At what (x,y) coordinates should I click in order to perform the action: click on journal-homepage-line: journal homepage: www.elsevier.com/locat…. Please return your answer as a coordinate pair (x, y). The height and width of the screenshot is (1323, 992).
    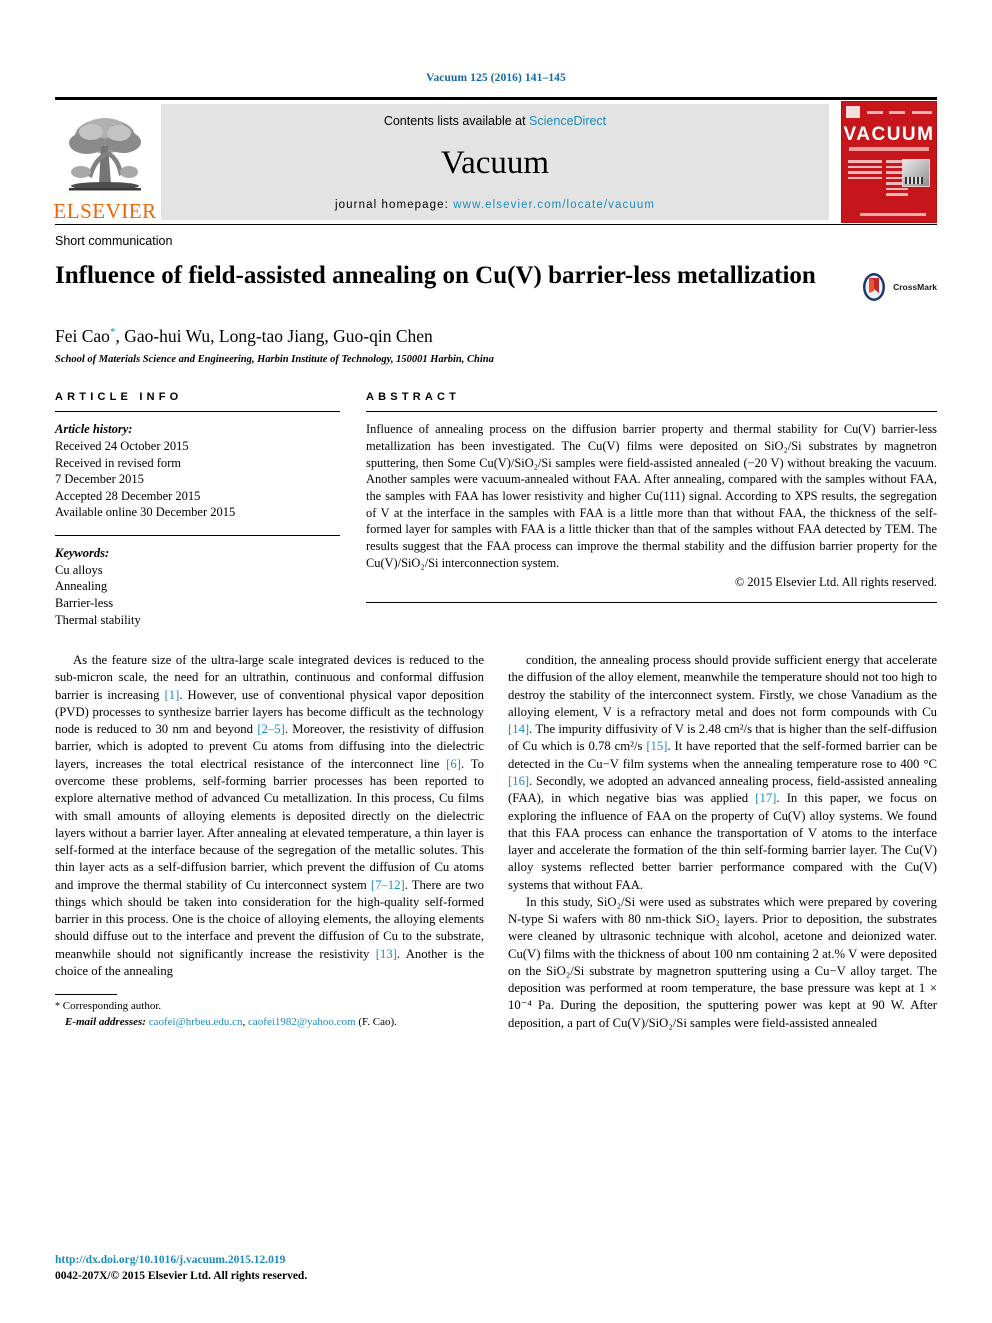
    Looking at the image, I should click on (495, 205).